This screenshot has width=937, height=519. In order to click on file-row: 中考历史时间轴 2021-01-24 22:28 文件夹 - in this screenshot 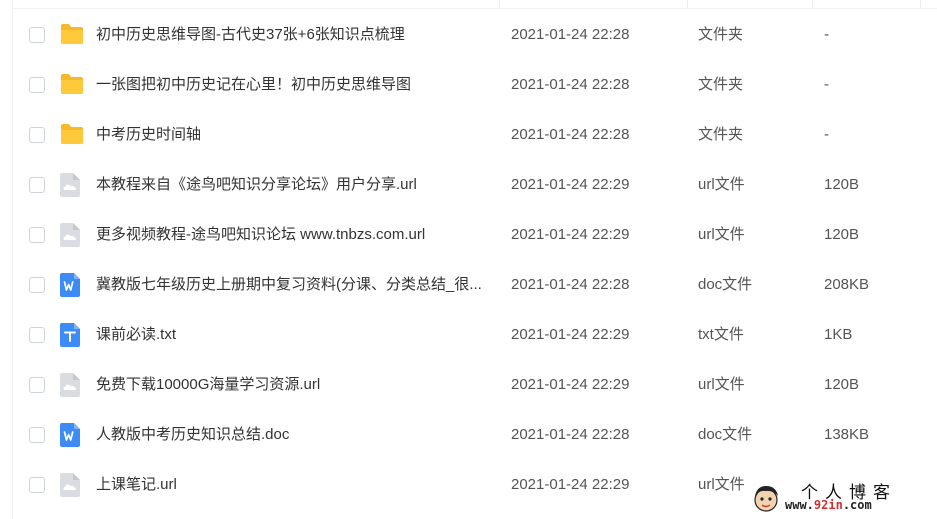, I will do `click(468, 135)`.